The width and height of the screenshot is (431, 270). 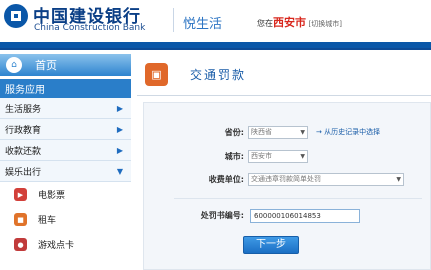 I want to click on form-divider, so click(x=298, y=198).